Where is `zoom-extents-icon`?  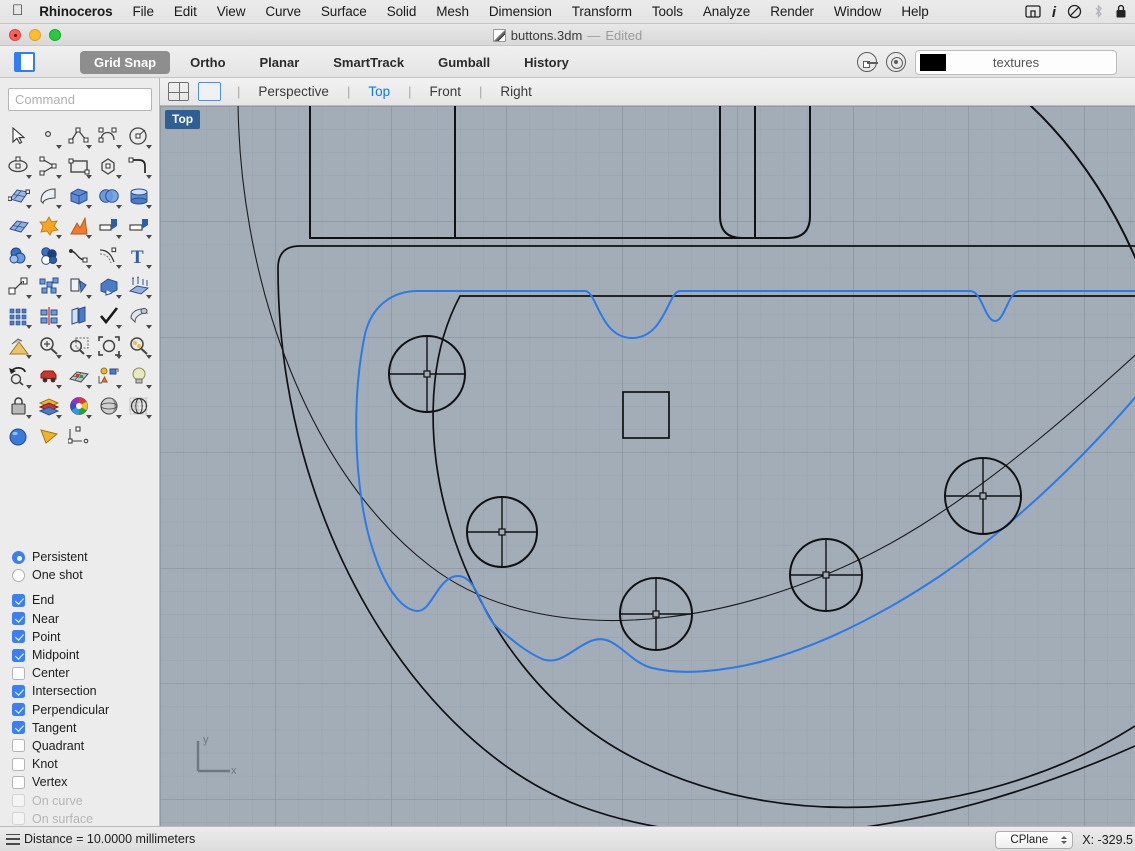 zoom-extents-icon is located at coordinates (109, 346).